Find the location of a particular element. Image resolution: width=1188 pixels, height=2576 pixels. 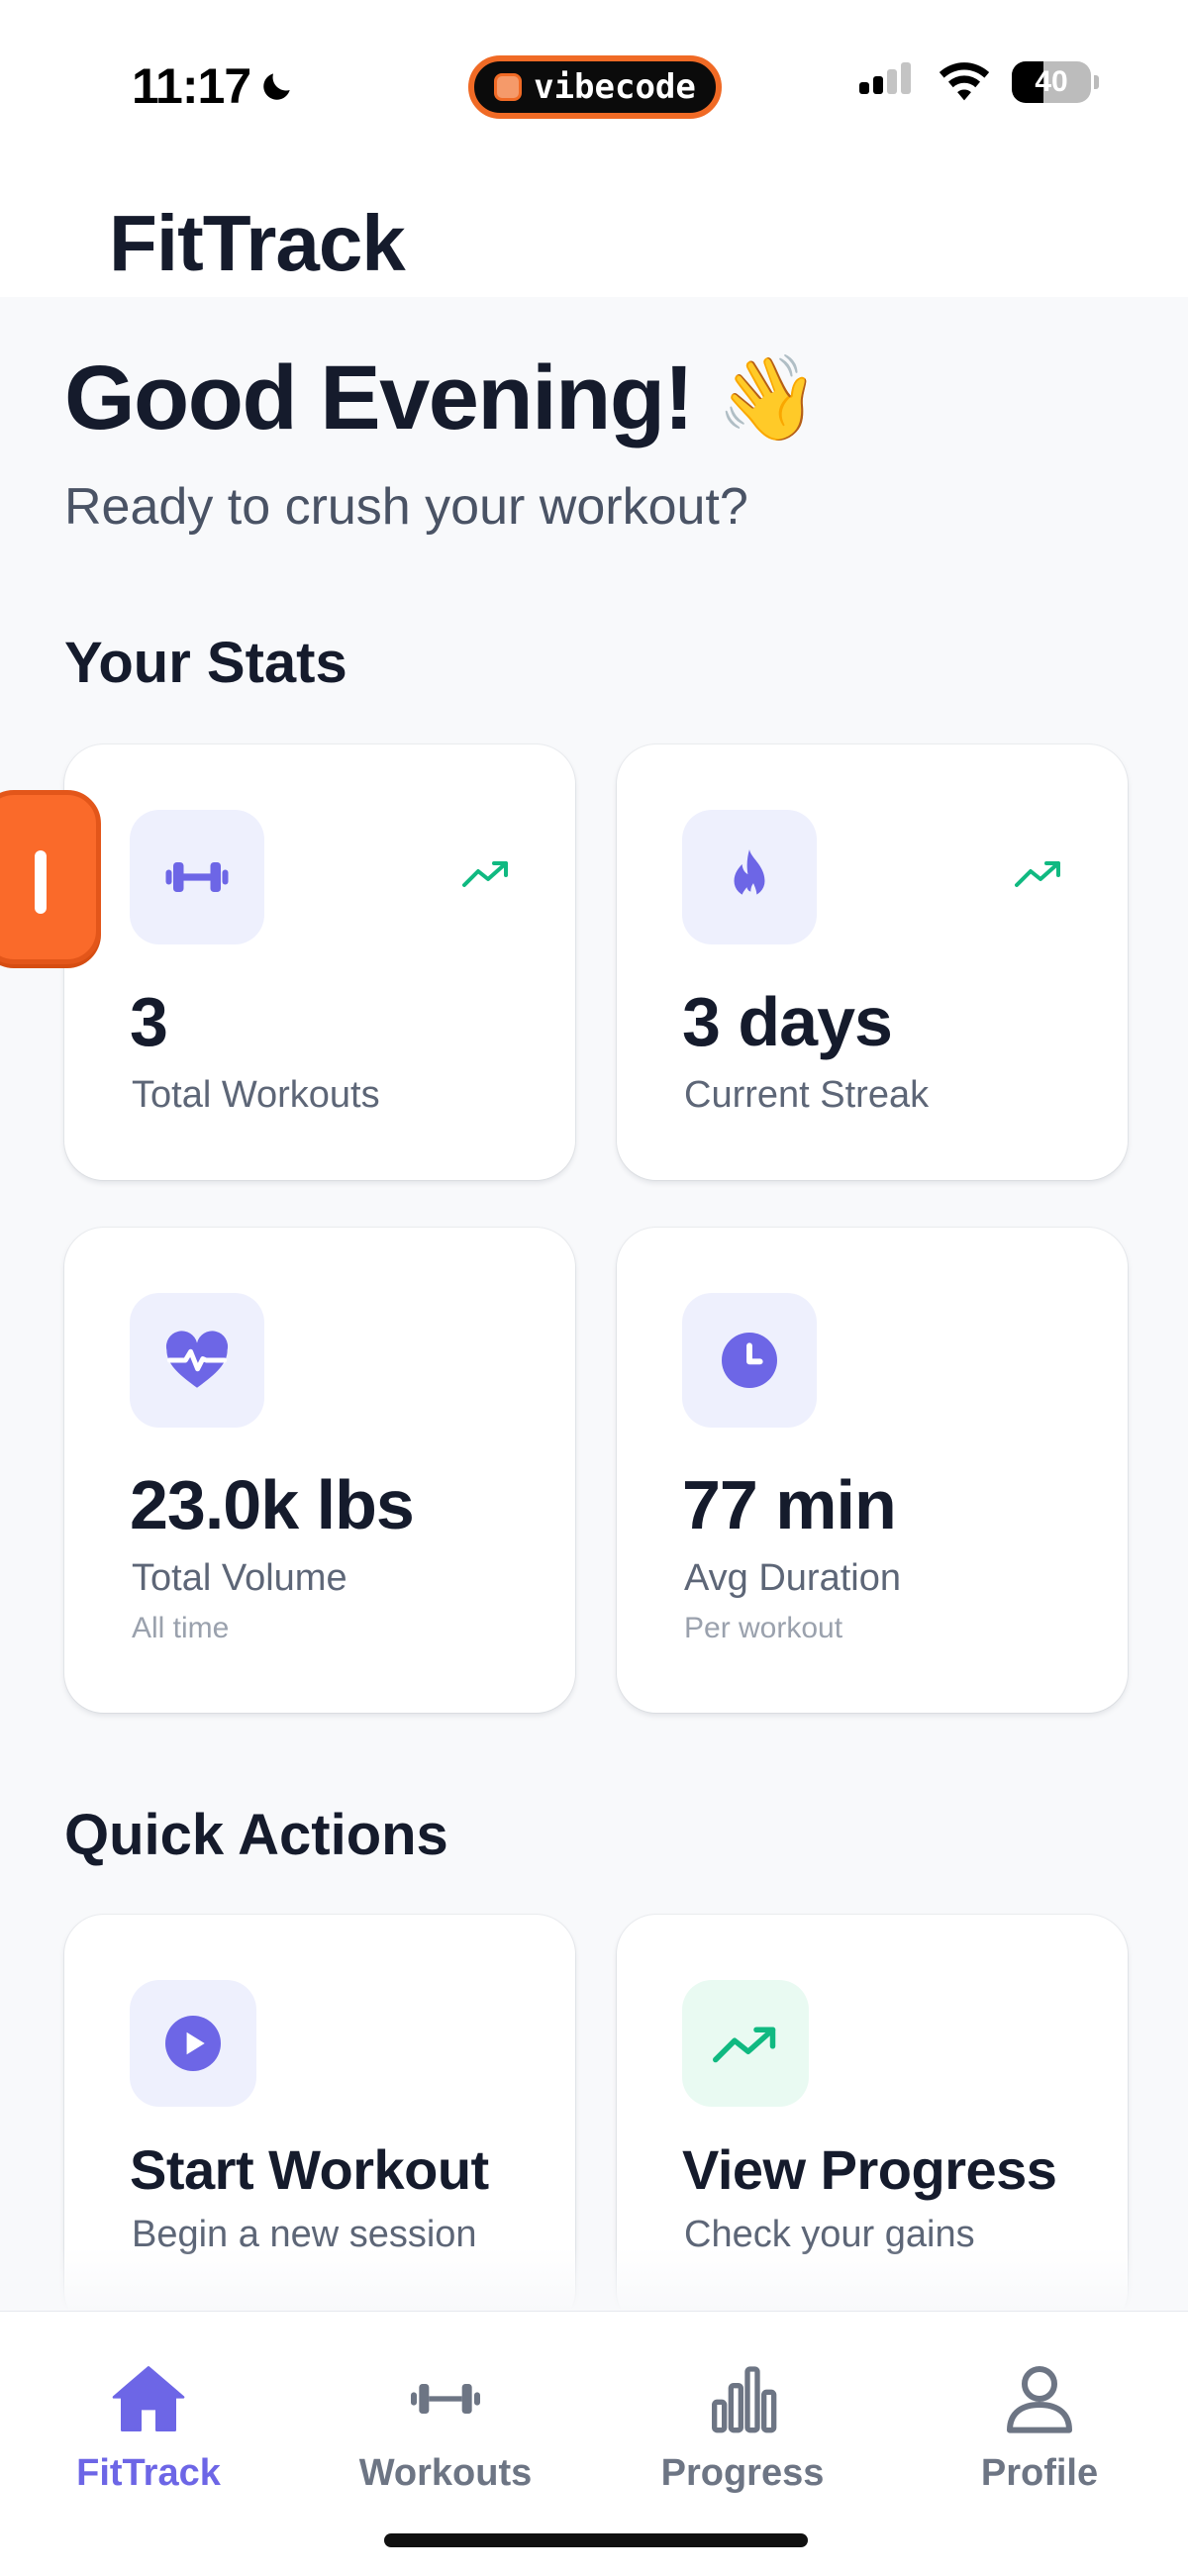

quick-actions-section-title: Quick Actions is located at coordinates (256, 1835).